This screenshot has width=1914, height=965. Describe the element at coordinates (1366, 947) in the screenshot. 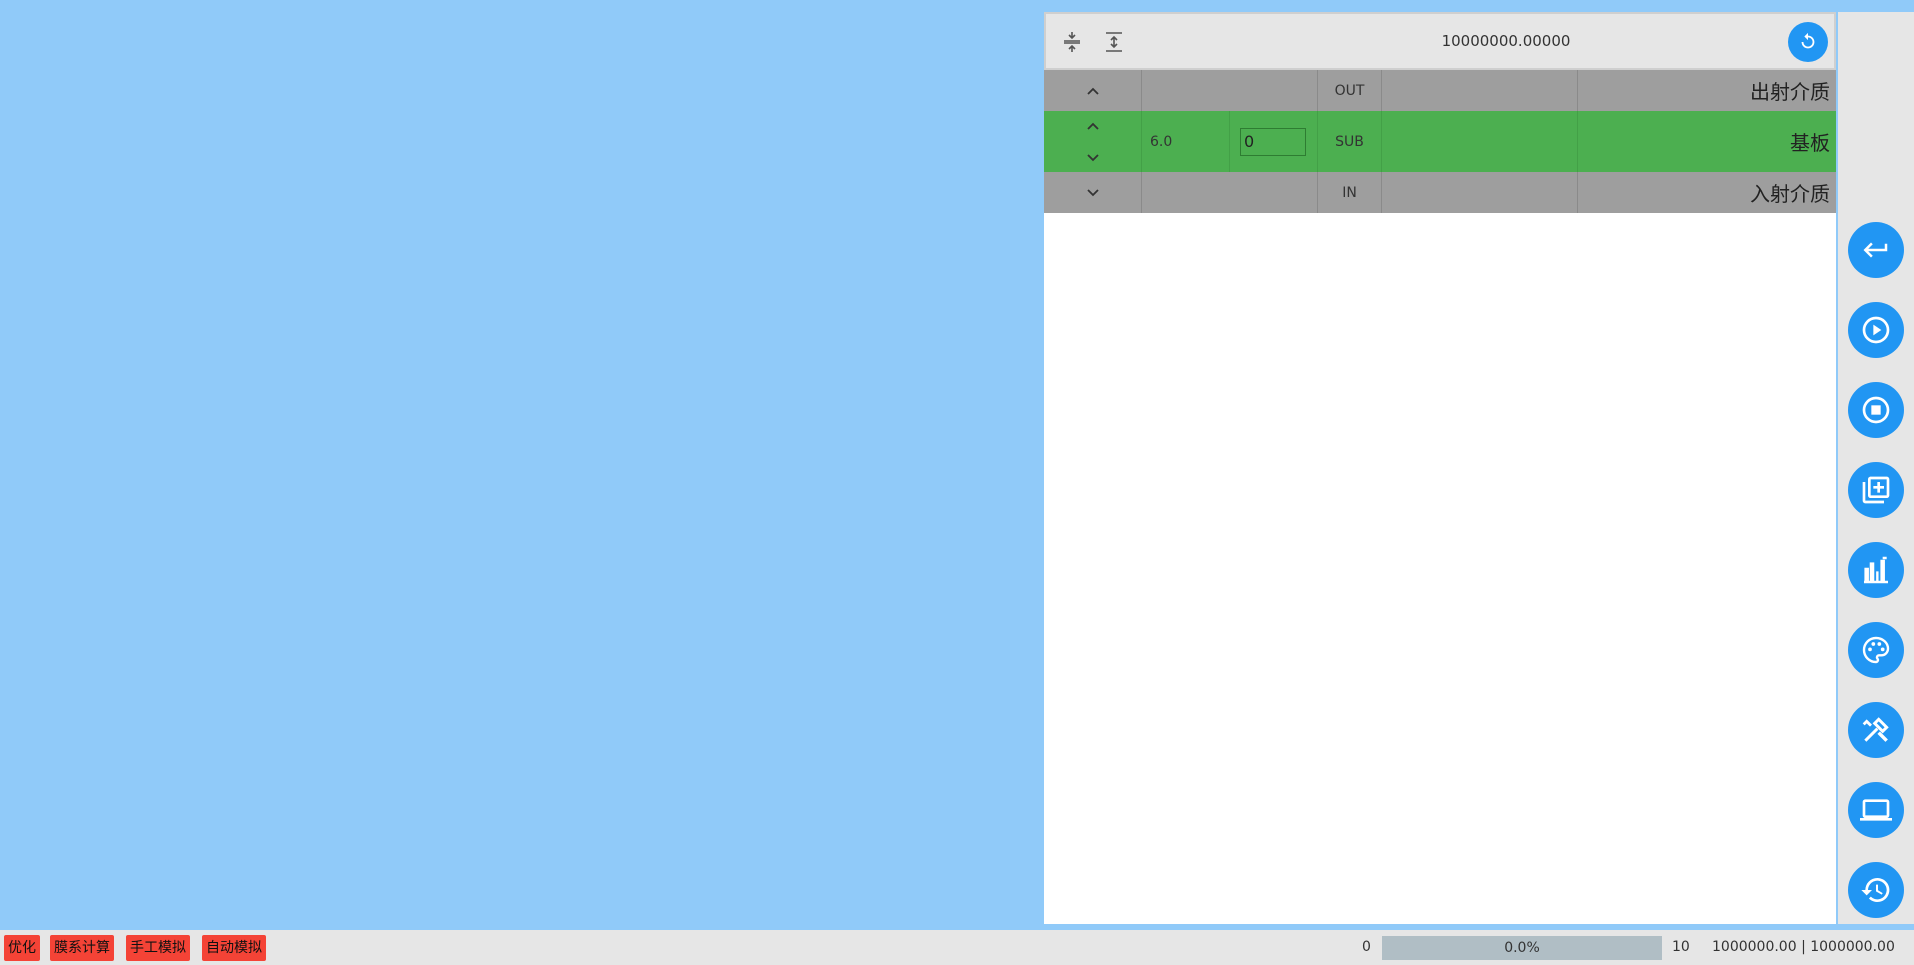

I see `progress-min: 0` at that location.